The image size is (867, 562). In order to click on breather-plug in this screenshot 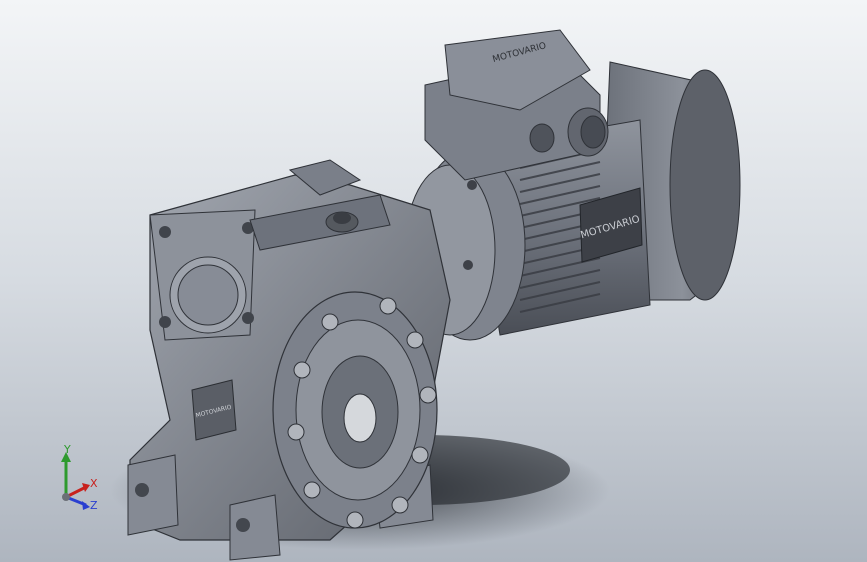, I will do `click(342, 222)`.